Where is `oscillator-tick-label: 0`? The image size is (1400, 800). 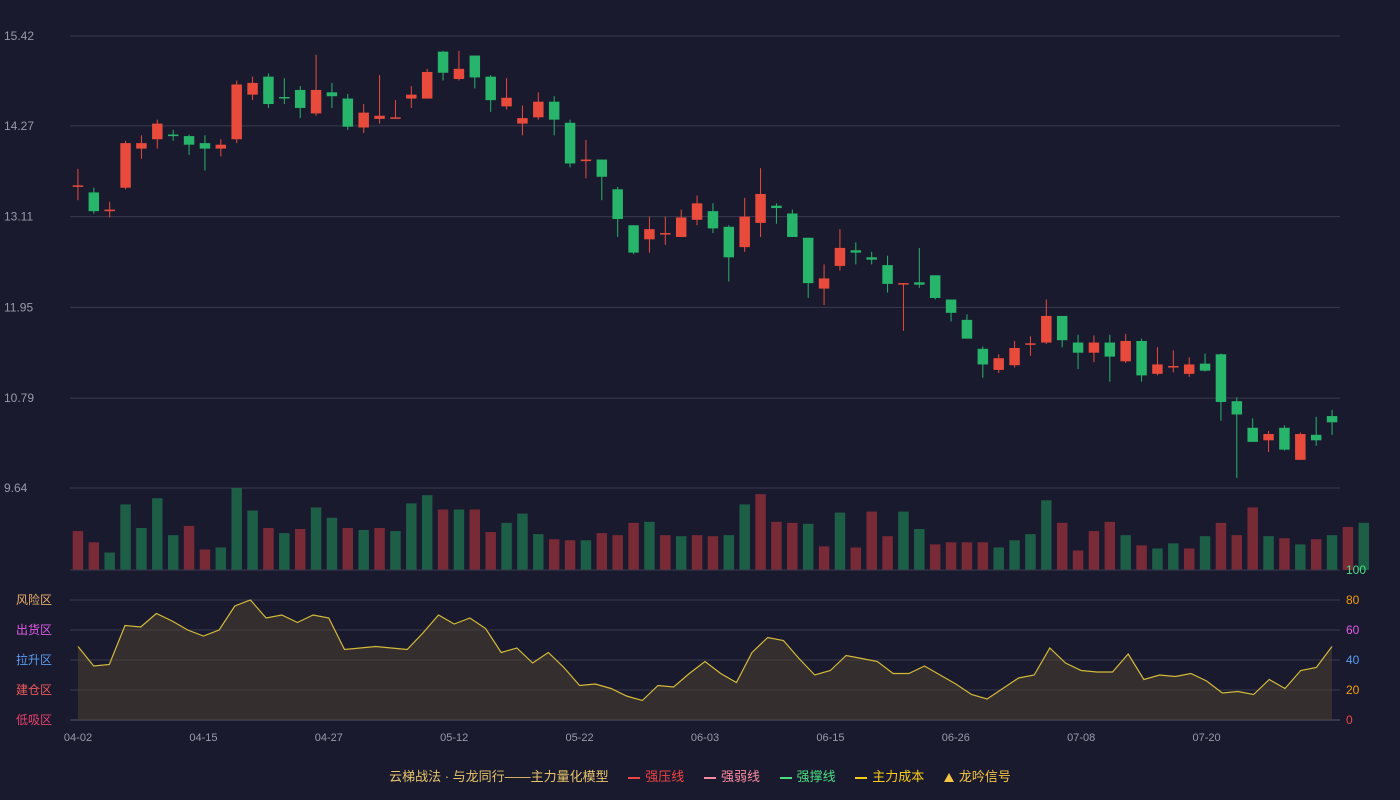
oscillator-tick-label: 0 is located at coordinates (1349, 720).